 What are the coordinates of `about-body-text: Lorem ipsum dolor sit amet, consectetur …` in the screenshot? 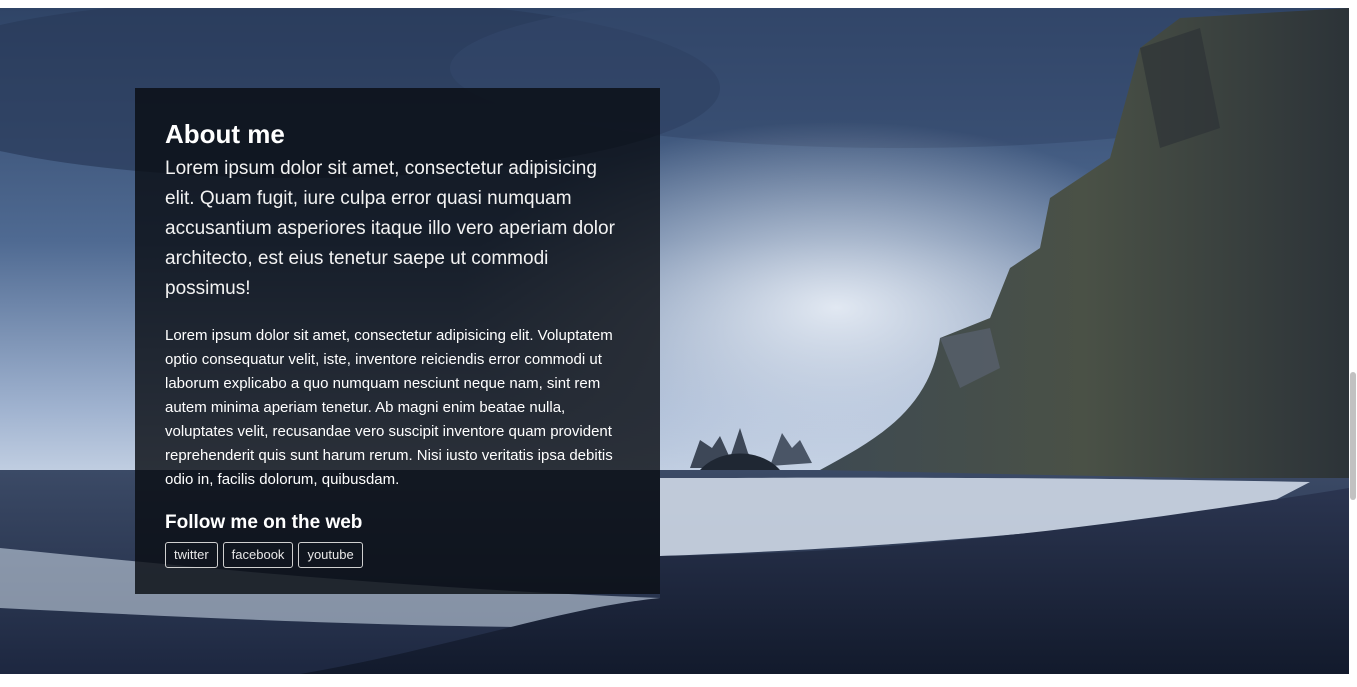 It's located at (389, 407).